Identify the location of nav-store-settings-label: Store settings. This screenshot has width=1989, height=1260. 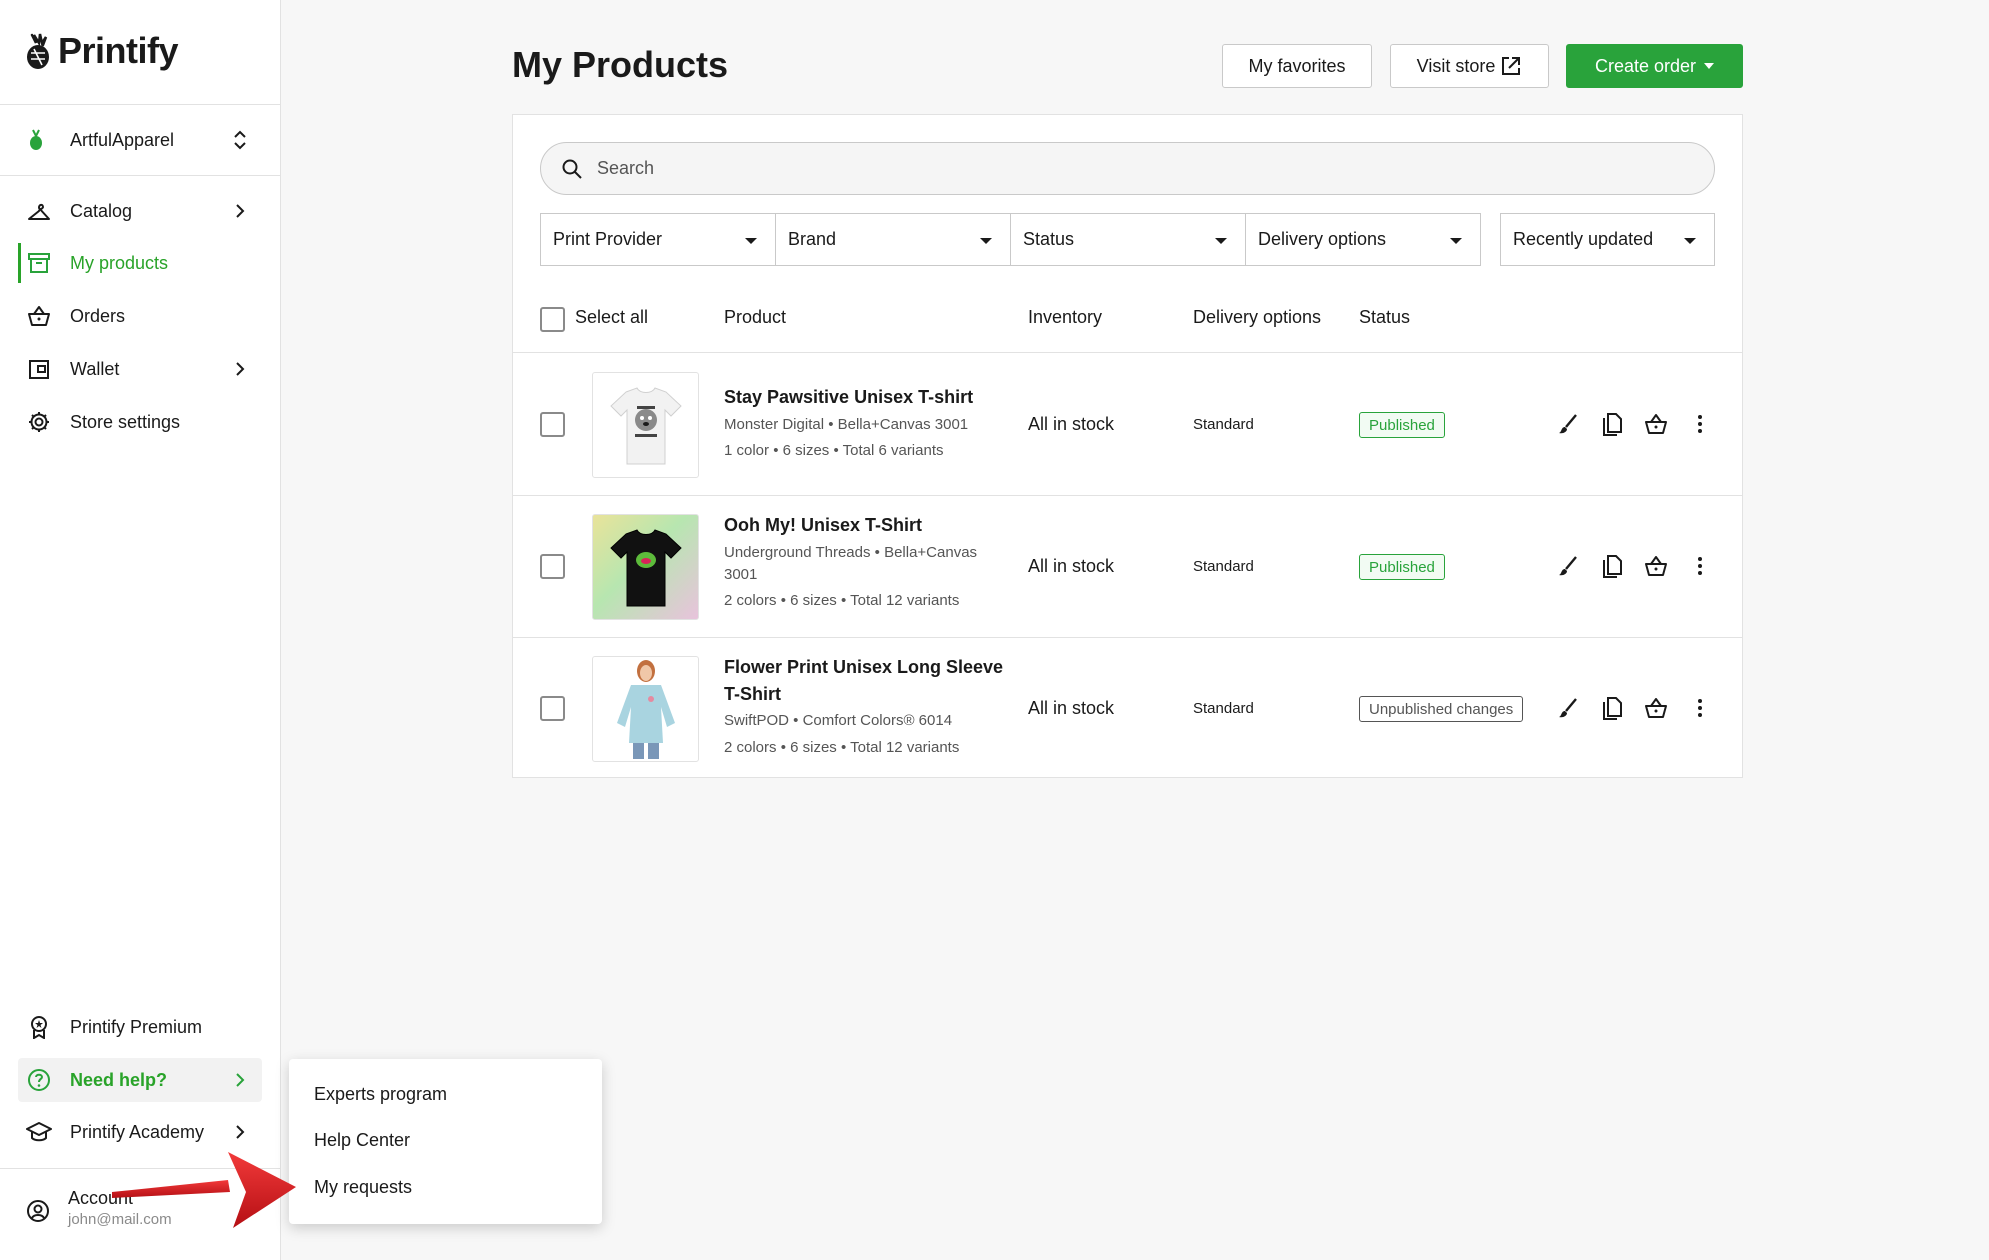
(125, 421).